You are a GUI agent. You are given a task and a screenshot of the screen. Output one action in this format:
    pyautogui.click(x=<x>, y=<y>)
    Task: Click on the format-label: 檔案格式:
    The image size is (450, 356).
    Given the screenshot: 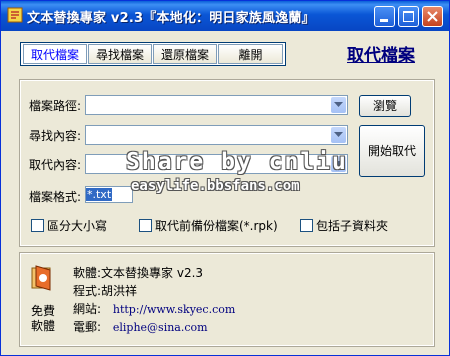 What is the action you would take?
    pyautogui.click(x=55, y=197)
    